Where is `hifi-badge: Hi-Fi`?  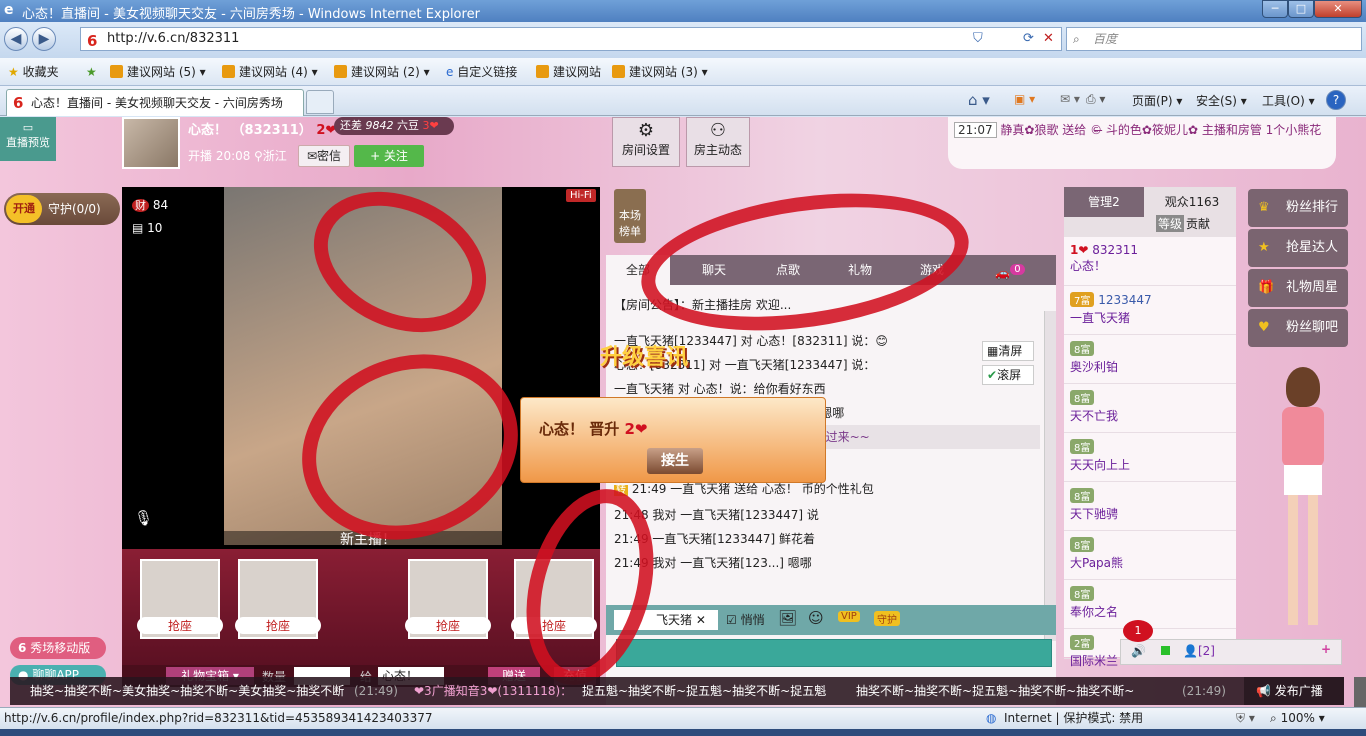 hifi-badge: Hi-Fi is located at coordinates (581, 195).